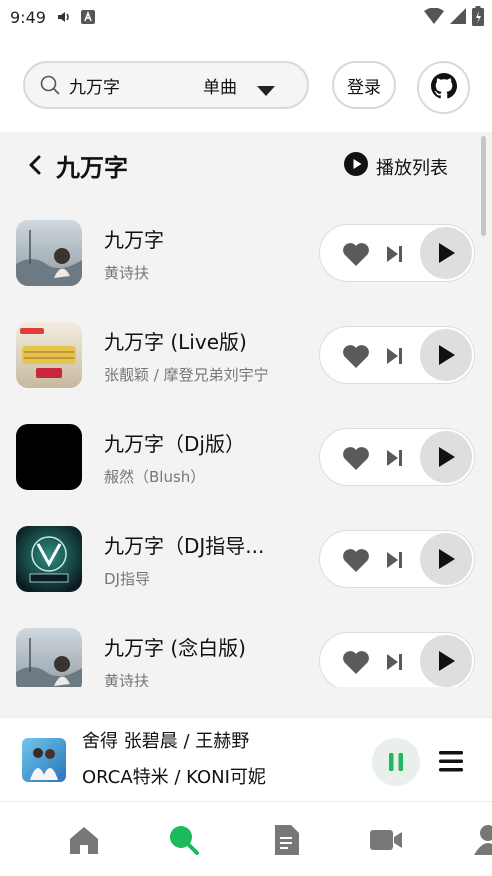 This screenshot has height=876, width=492. What do you see at coordinates (246, 17) in the screenshot?
I see `status-bar: 9:49` at bounding box center [246, 17].